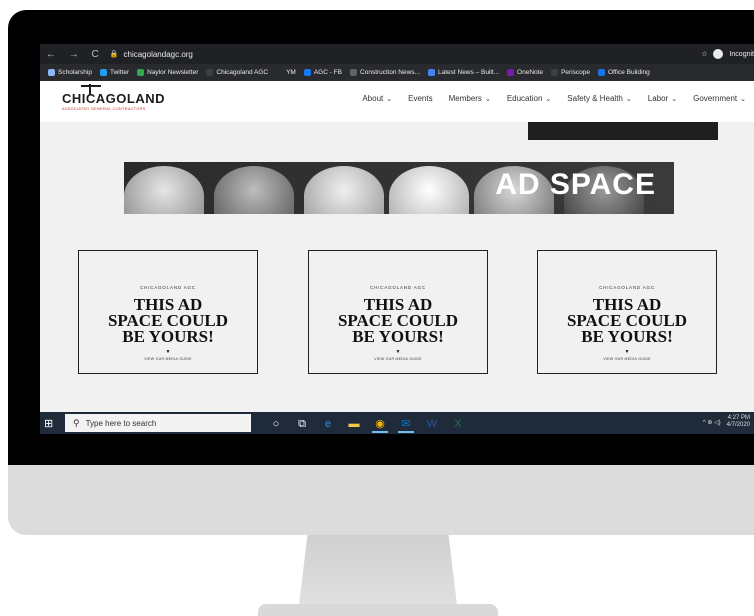 The height and width of the screenshot is (616, 754). I want to click on ad-headline-line: BE YOURS!, so click(168, 336).